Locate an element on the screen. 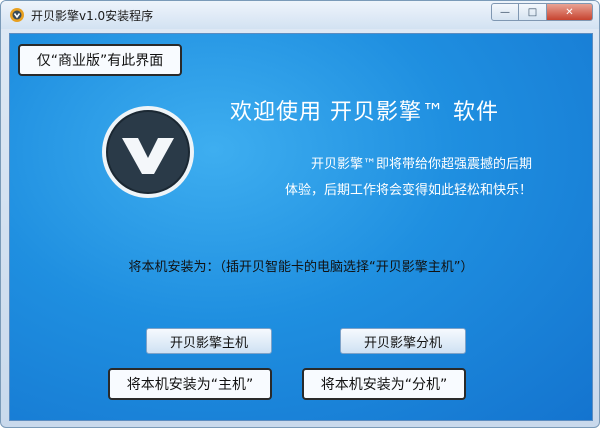 Image resolution: width=600 pixels, height=428 pixels. minimize-icon: — is located at coordinates (505, 12).